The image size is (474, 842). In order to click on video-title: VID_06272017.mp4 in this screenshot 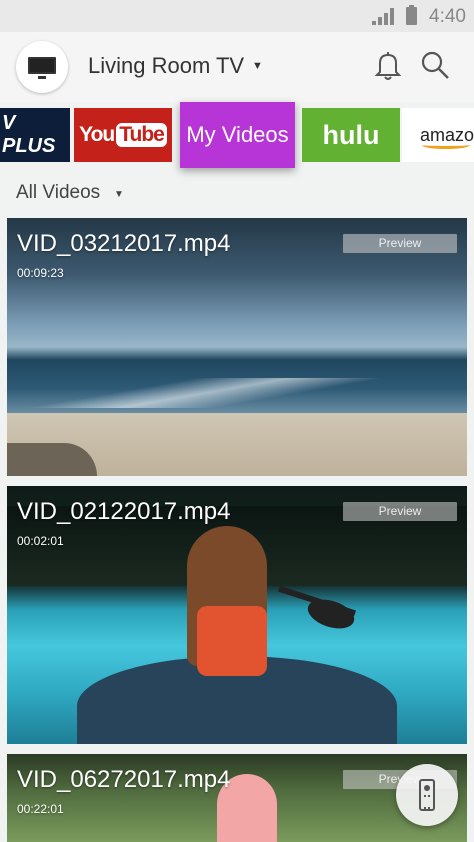, I will do `click(124, 779)`.